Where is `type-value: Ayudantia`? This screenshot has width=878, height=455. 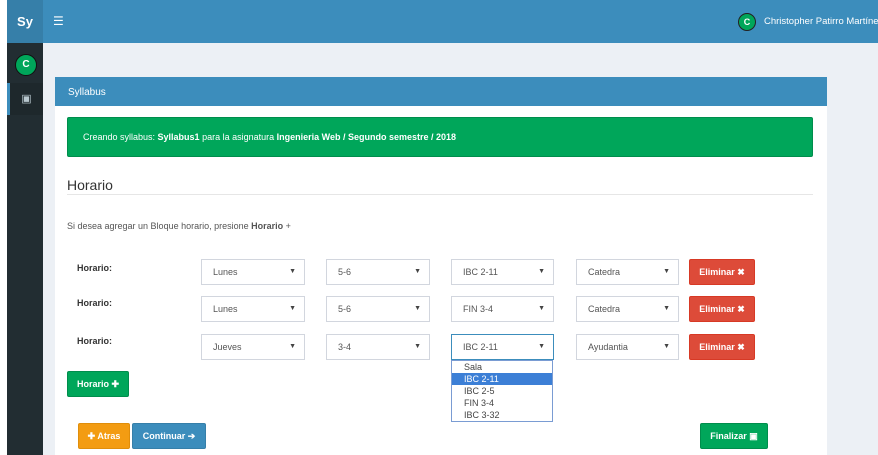 type-value: Ayudantia is located at coordinates (608, 347).